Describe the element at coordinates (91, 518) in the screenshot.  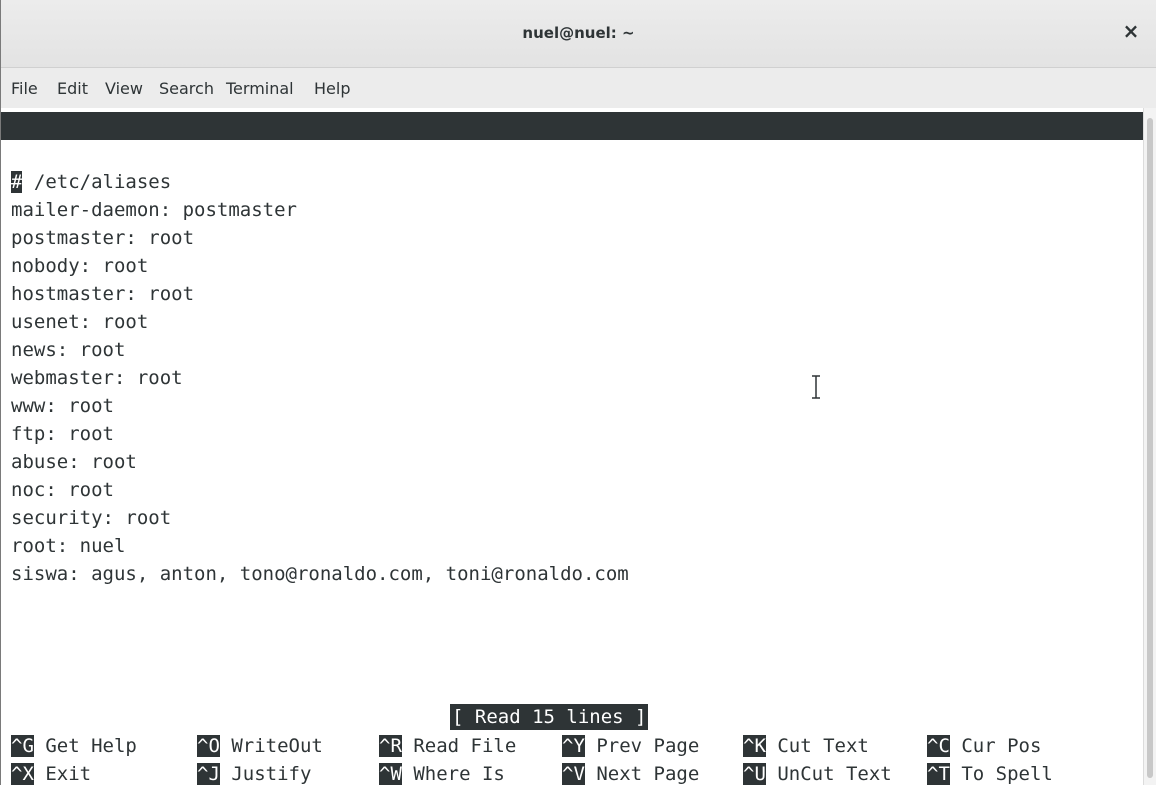
I see `editor-line: security: root` at that location.